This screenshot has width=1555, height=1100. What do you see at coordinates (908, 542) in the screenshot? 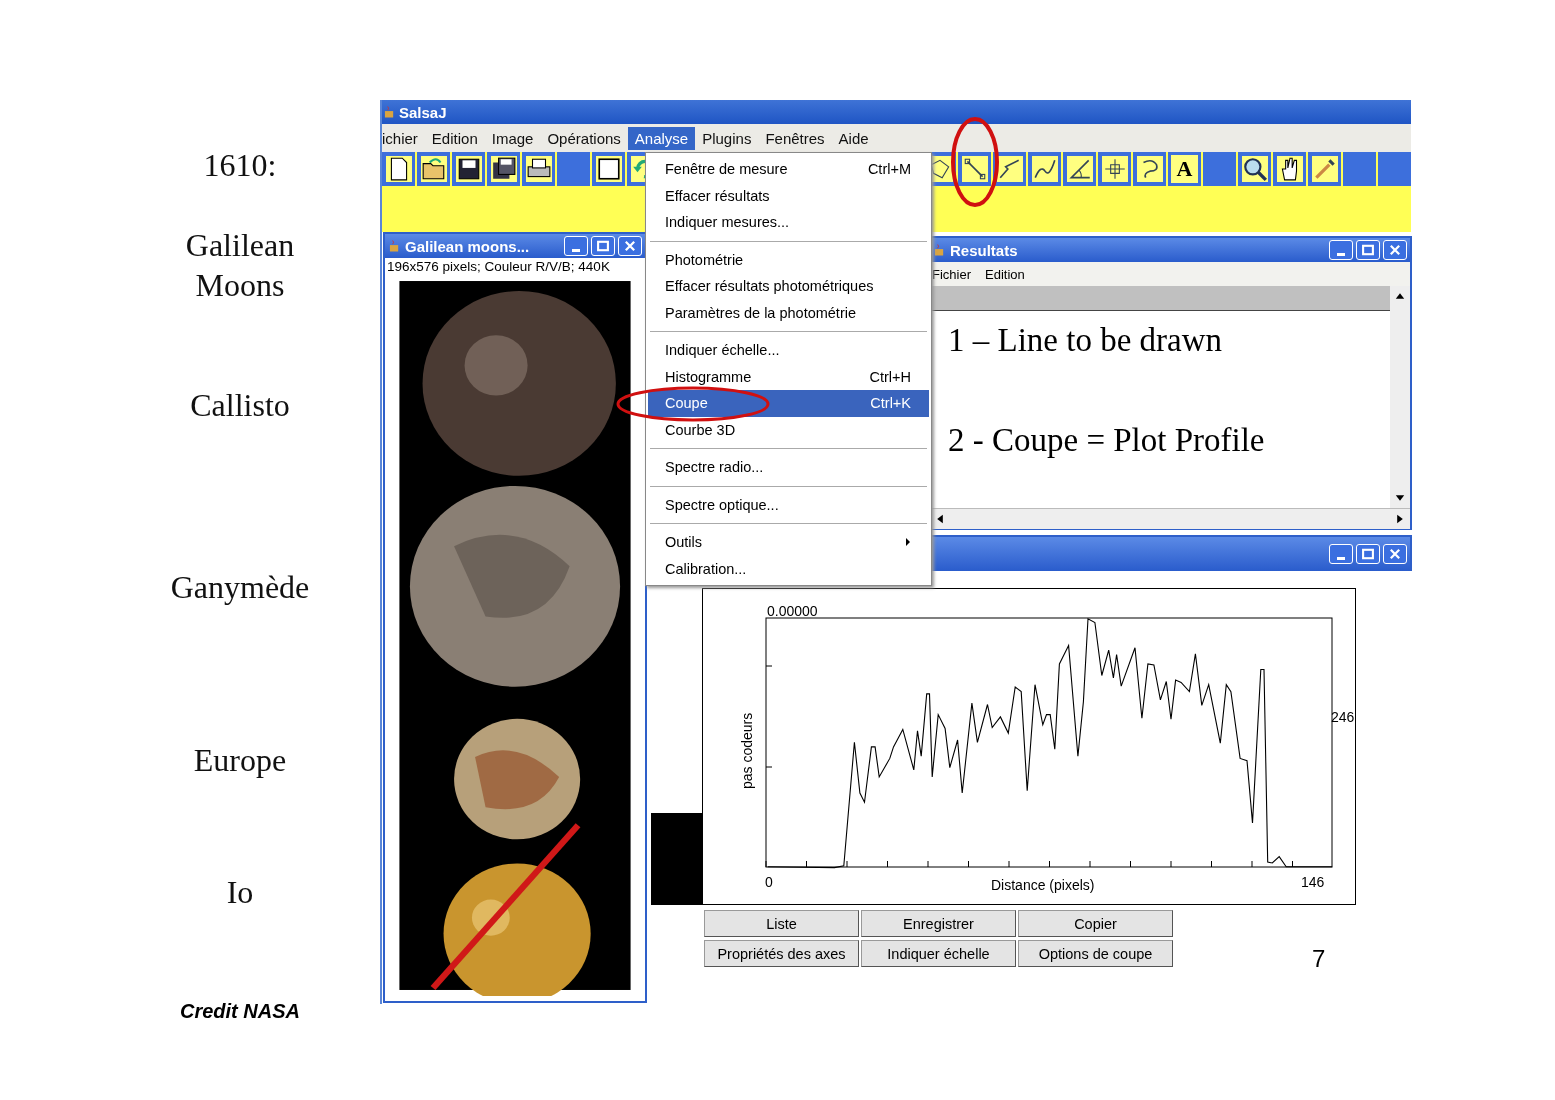
I see `submenu-arrow-icon` at bounding box center [908, 542].